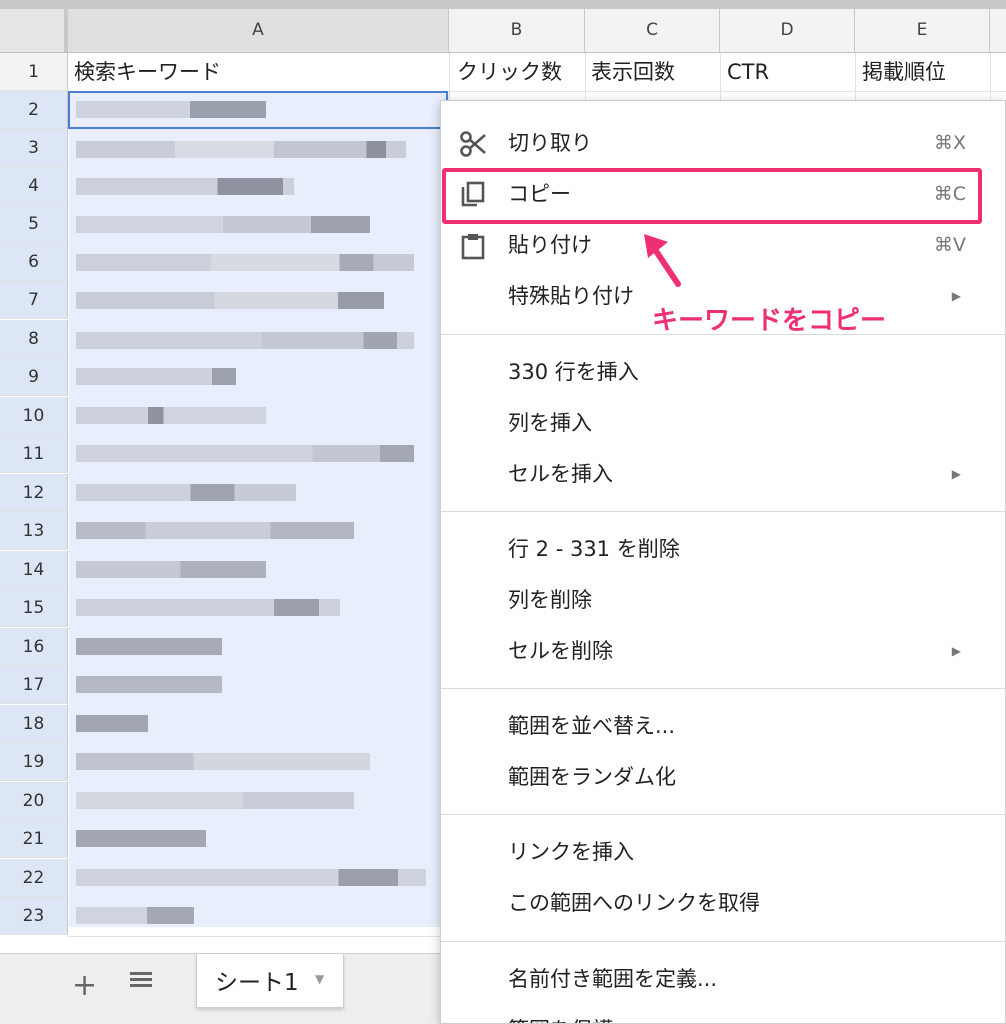 The height and width of the screenshot is (1024, 1006). I want to click on row-number: 18, so click(34, 724).